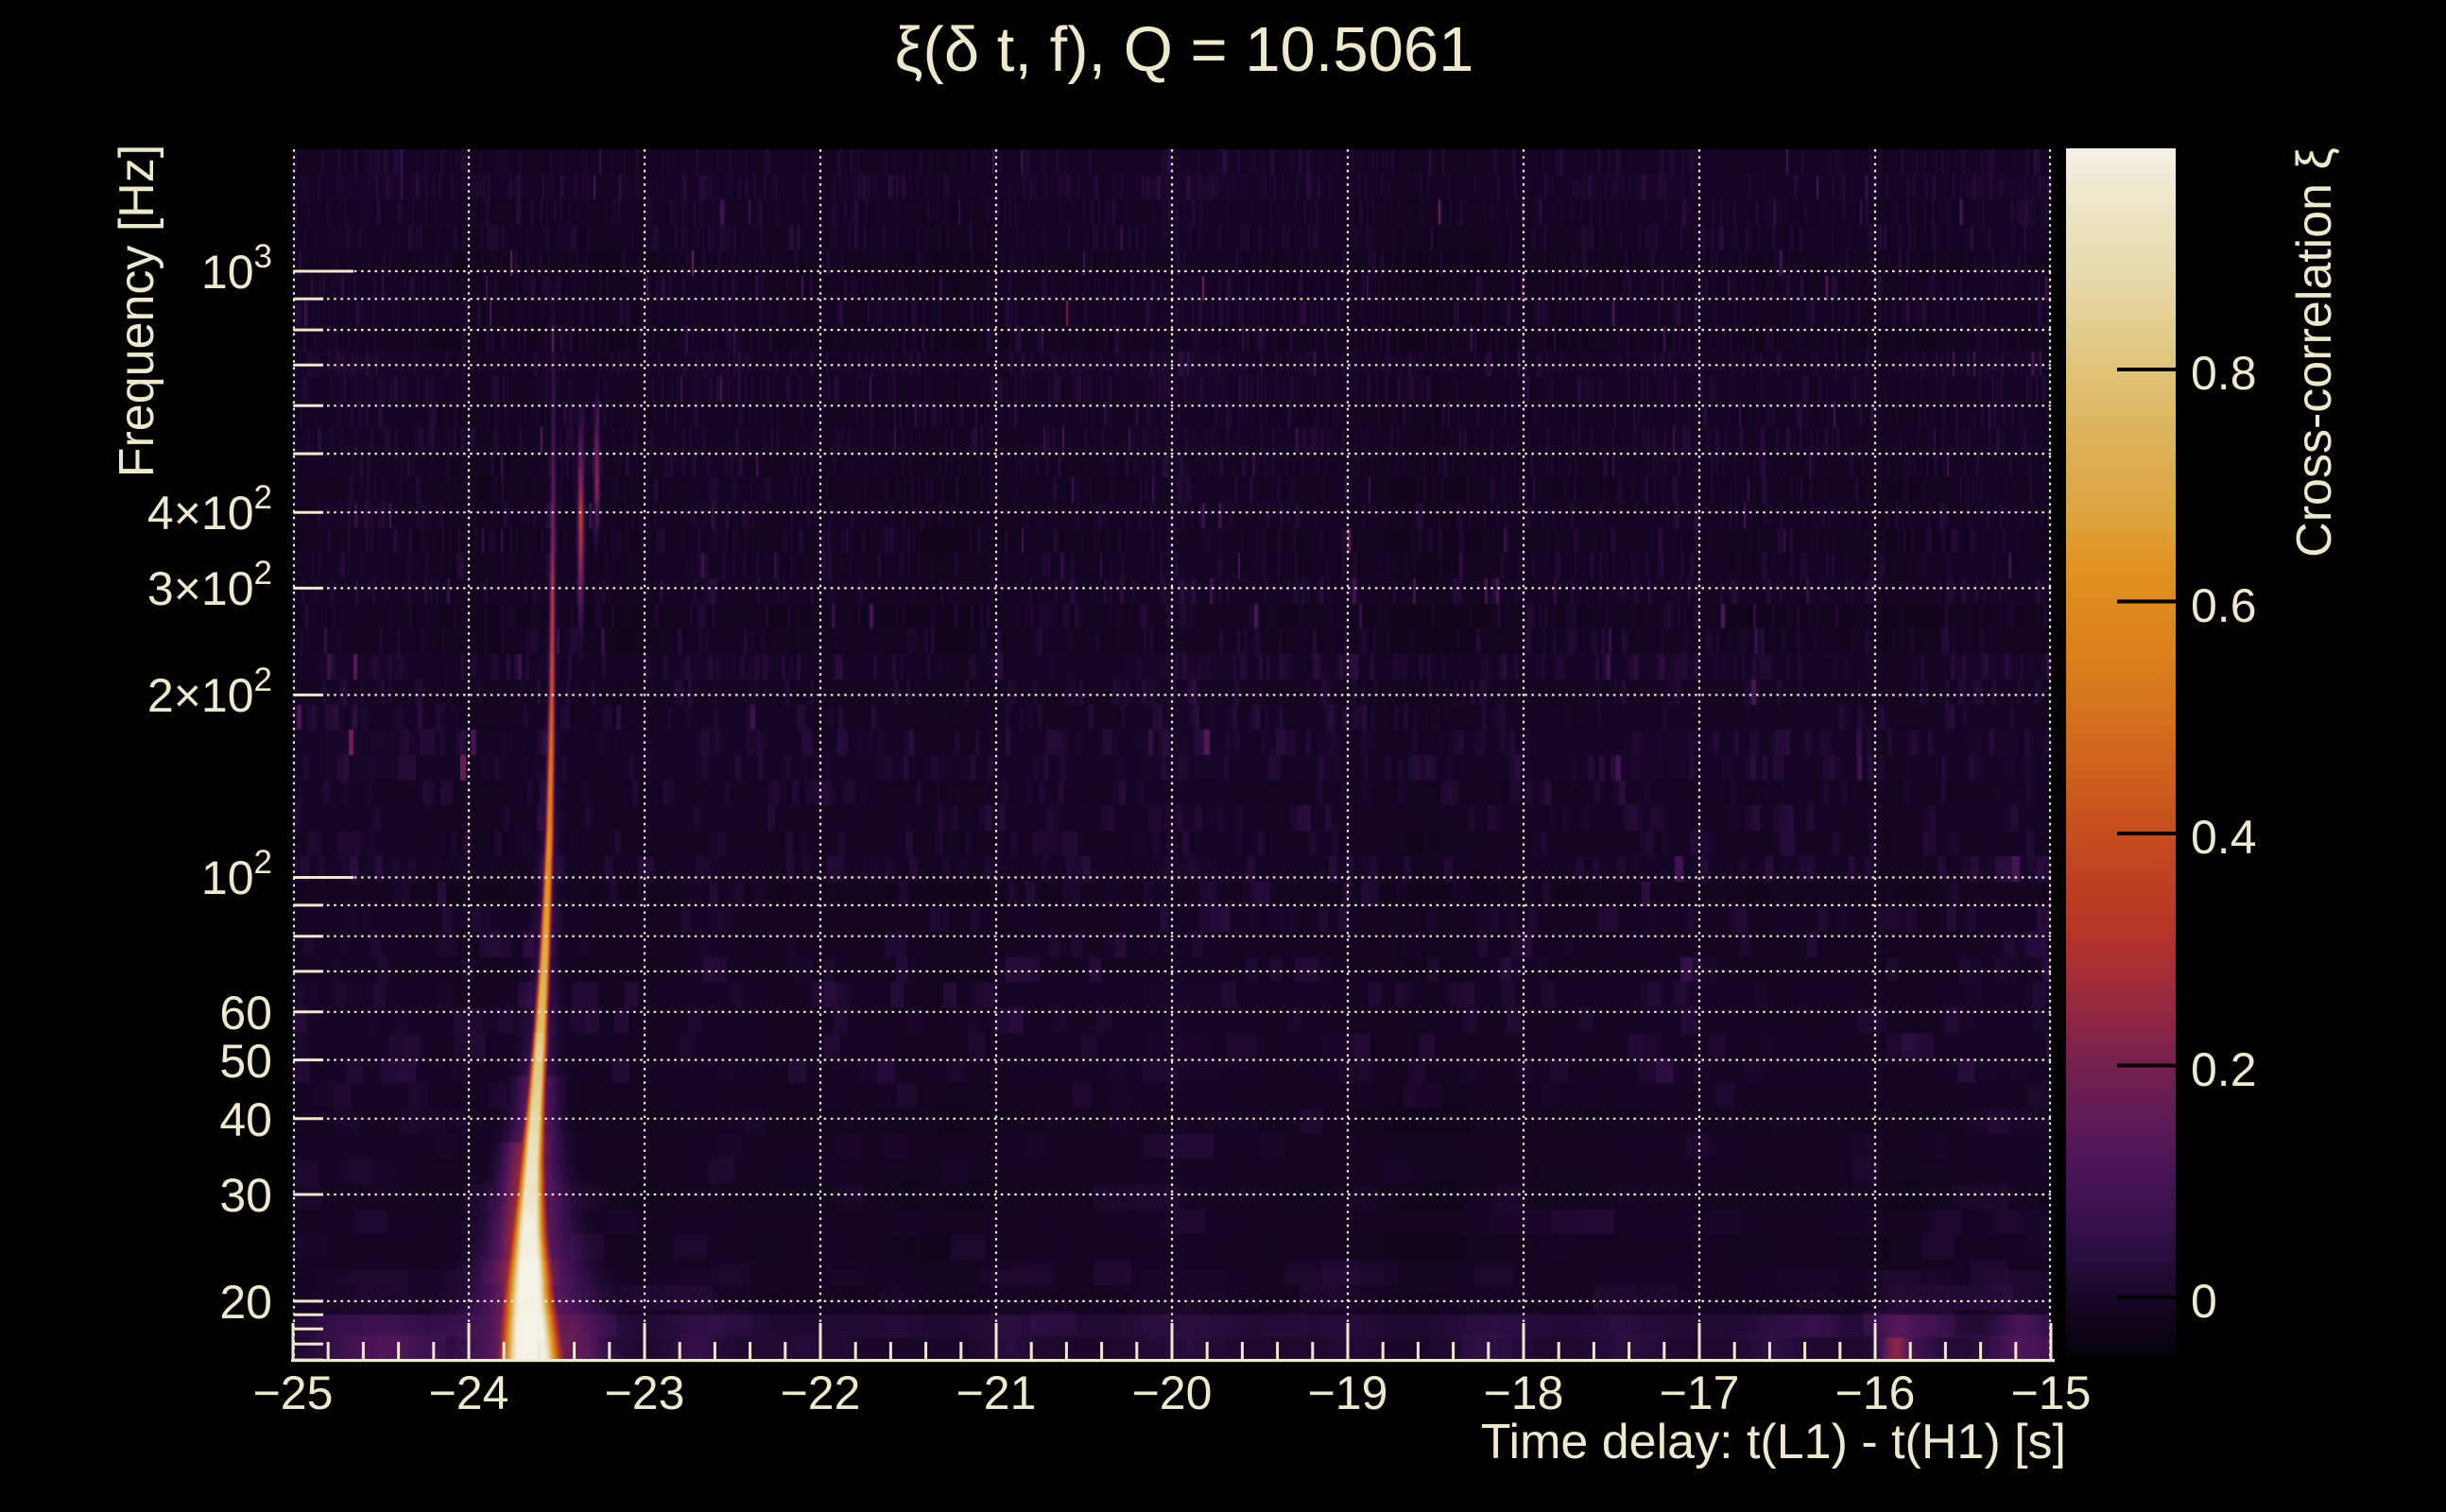 The image size is (2446, 1512). I want to click on svg-text: −19, so click(1348, 1392).